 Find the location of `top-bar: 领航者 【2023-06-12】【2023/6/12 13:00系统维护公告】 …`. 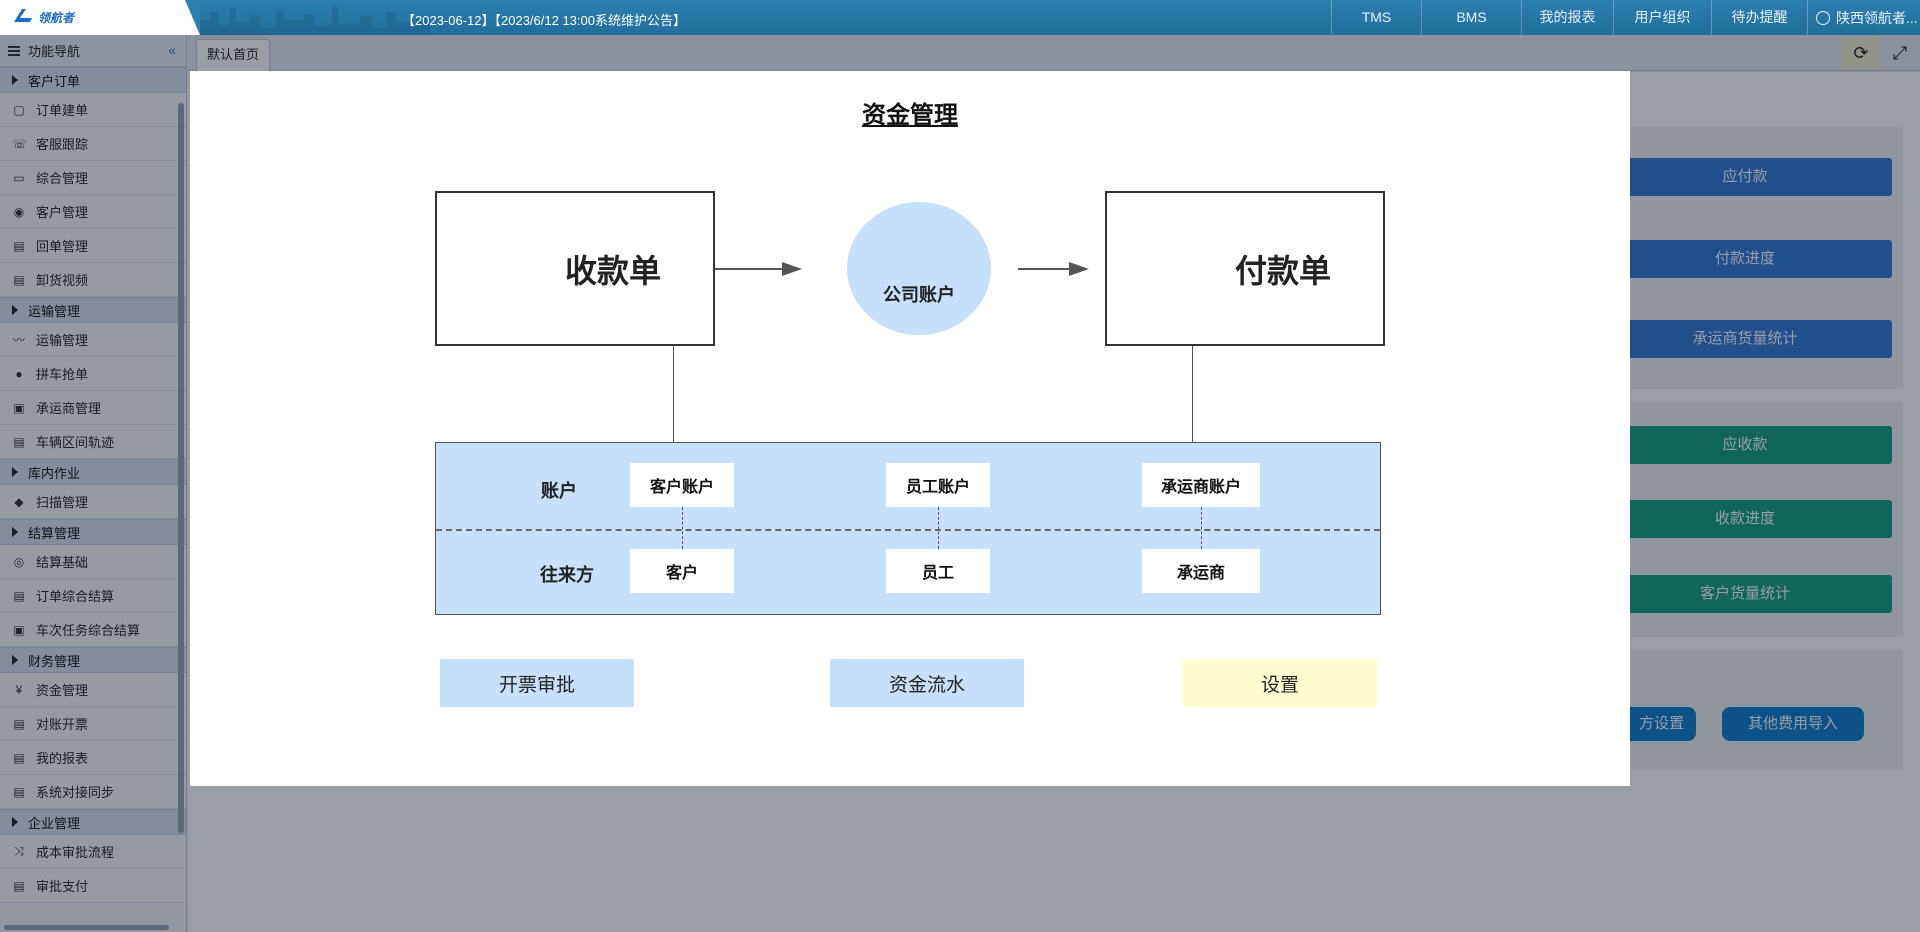

top-bar: 领航者 【2023-06-12】【2023/6/12 13:00系统维护公告】 … is located at coordinates (960, 17).